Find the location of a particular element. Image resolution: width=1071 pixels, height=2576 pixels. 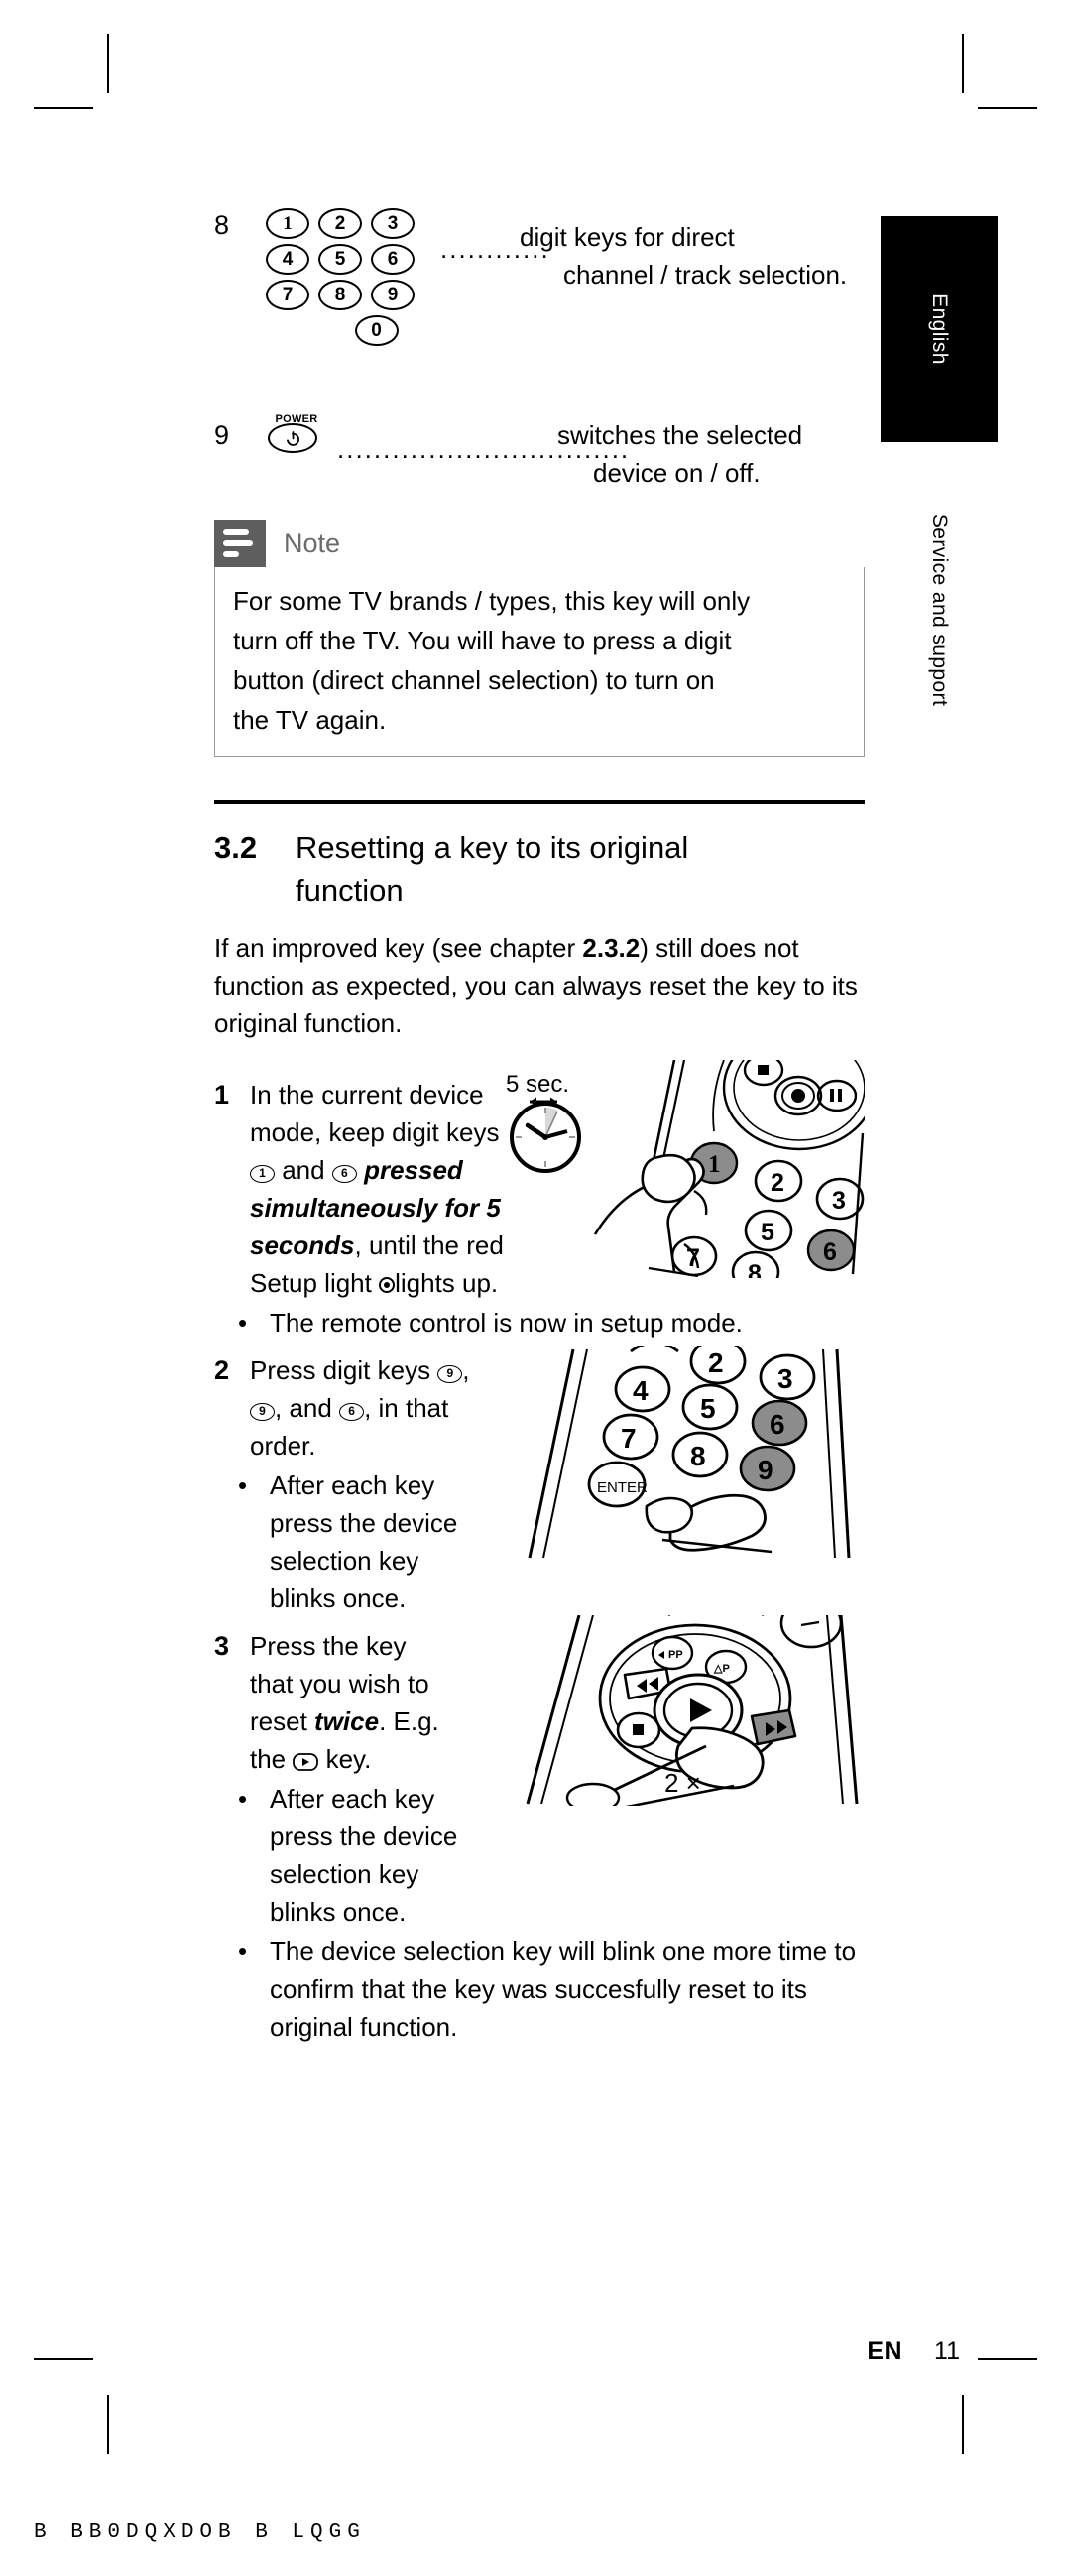

power-key-graphic: POWER is located at coordinates (296, 434).